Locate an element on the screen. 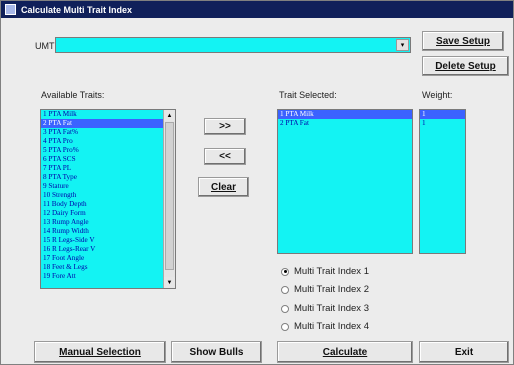 The height and width of the screenshot is (365, 514). list-item: 7 PTA PL is located at coordinates (108, 168).